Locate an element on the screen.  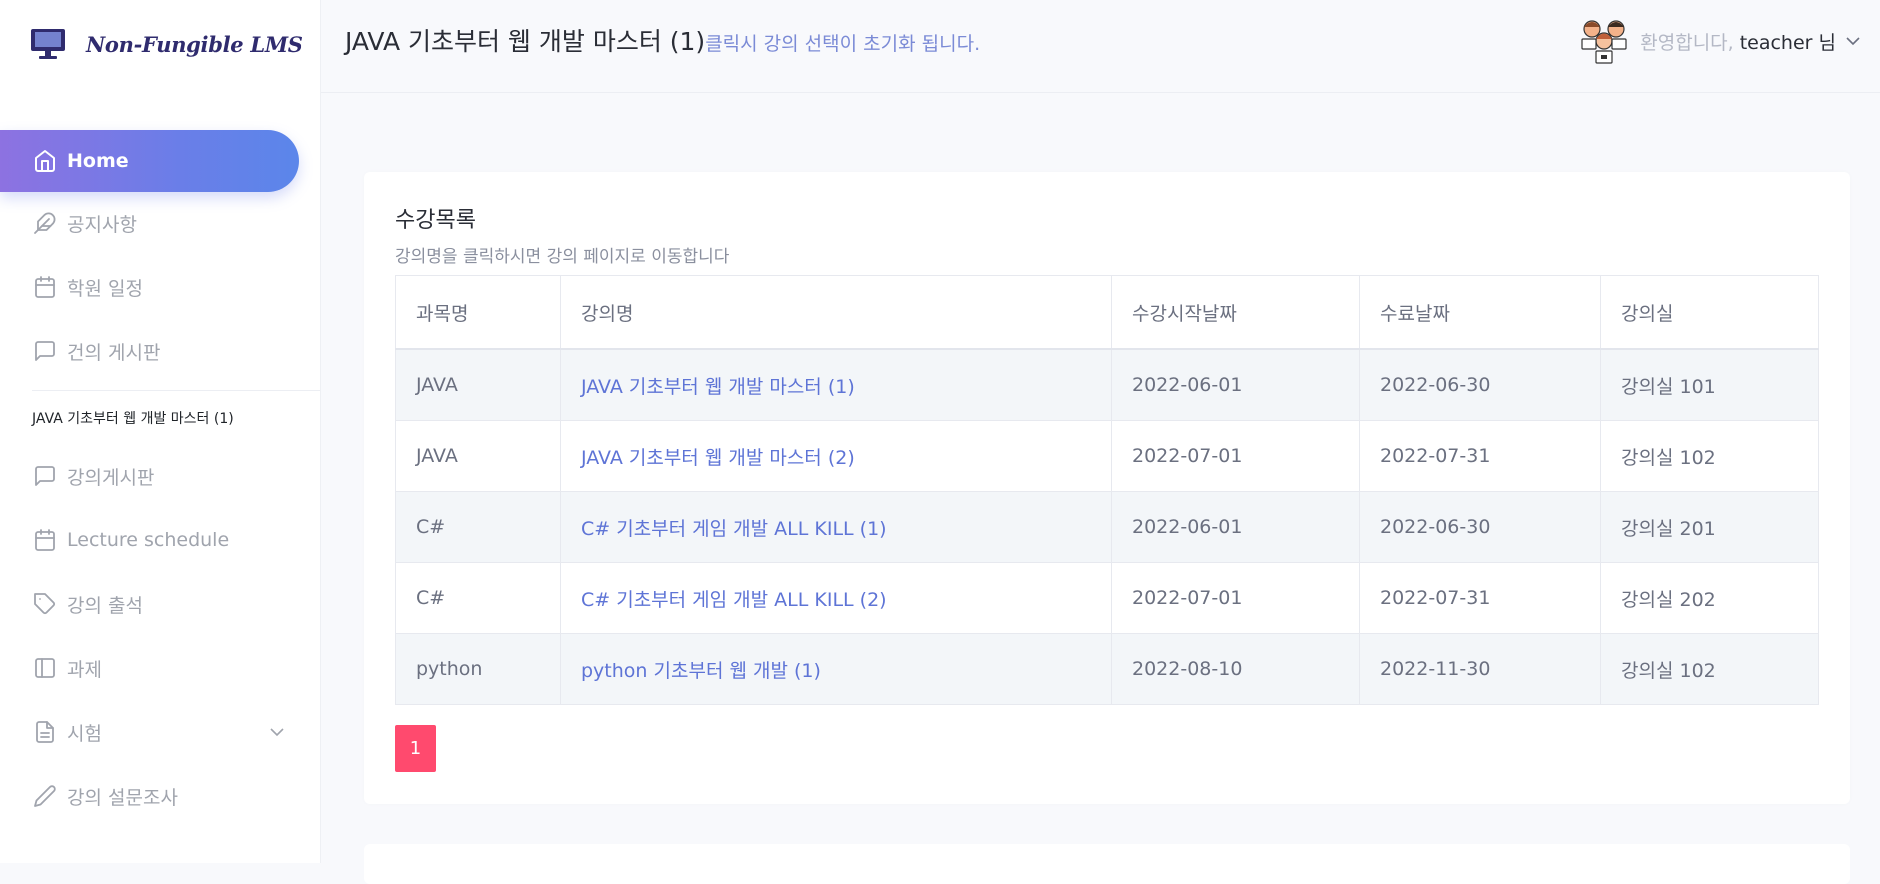
secondary-card is located at coordinates (1107, 864).